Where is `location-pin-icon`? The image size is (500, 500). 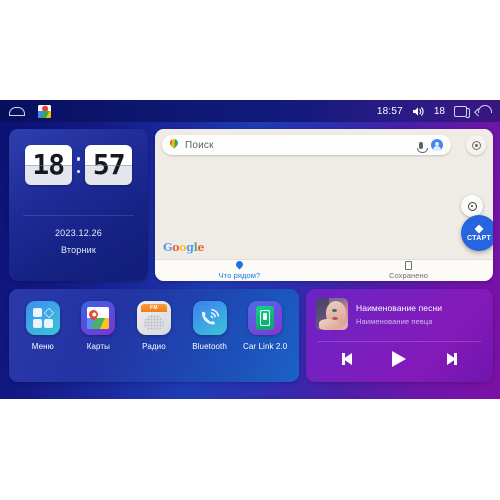 location-pin-icon is located at coordinates (239, 265).